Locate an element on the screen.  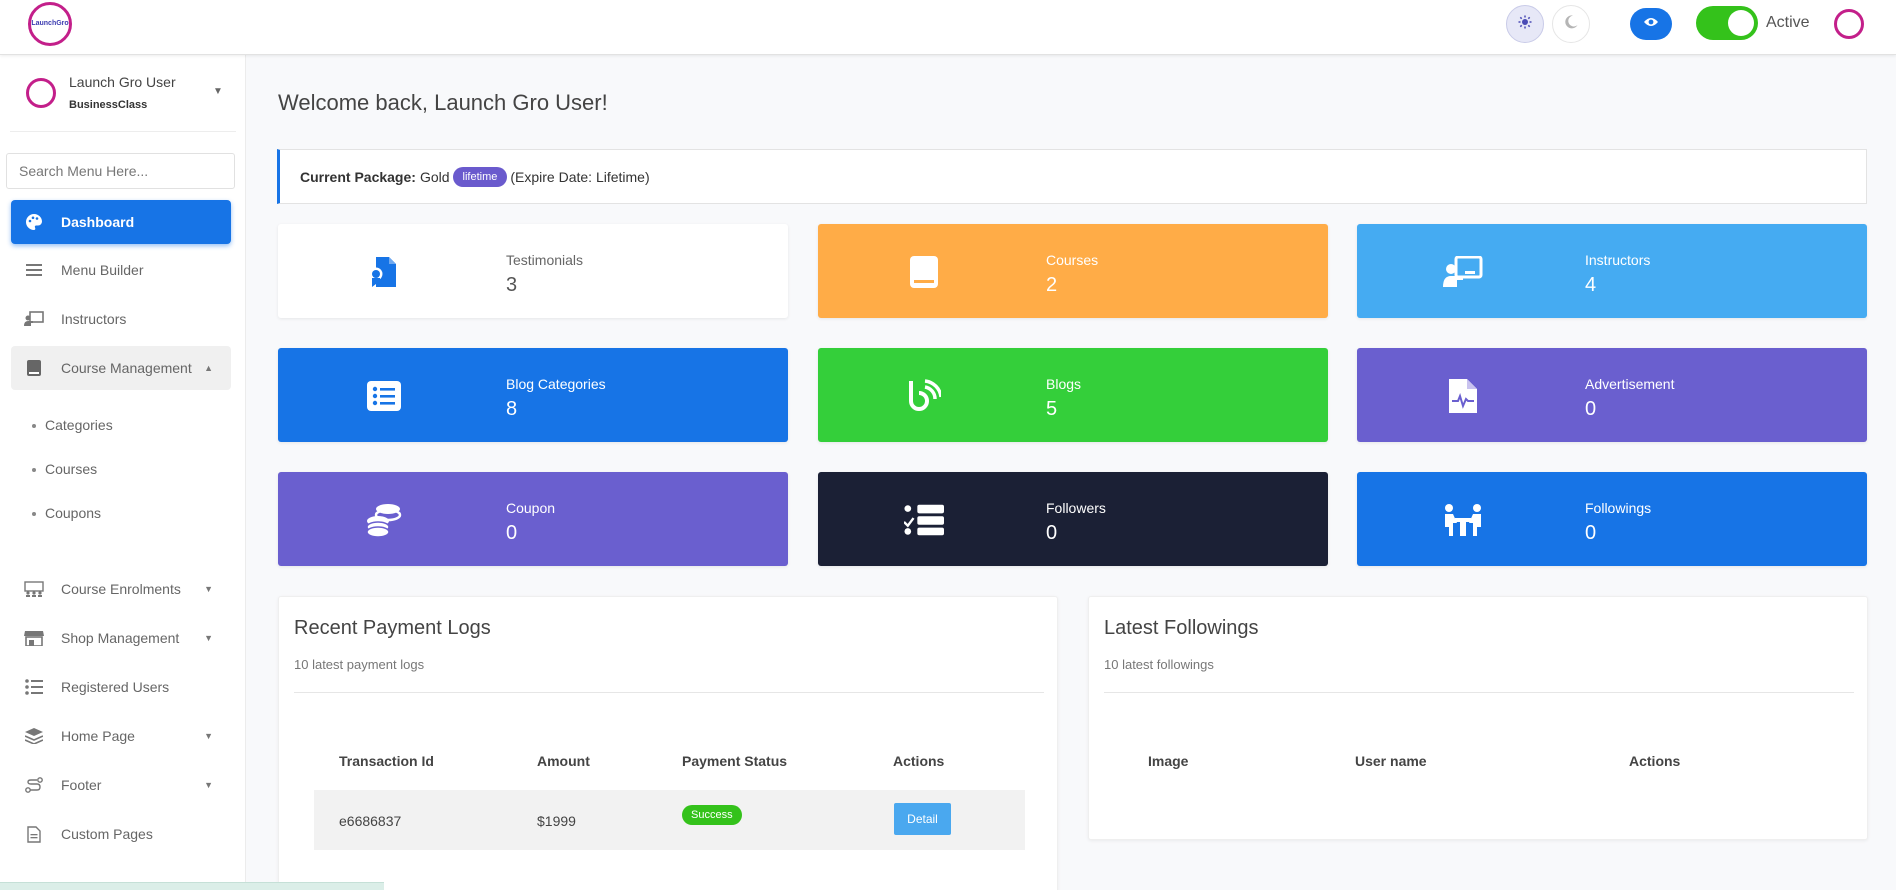
package-label: Current Package: is located at coordinates (358, 176).